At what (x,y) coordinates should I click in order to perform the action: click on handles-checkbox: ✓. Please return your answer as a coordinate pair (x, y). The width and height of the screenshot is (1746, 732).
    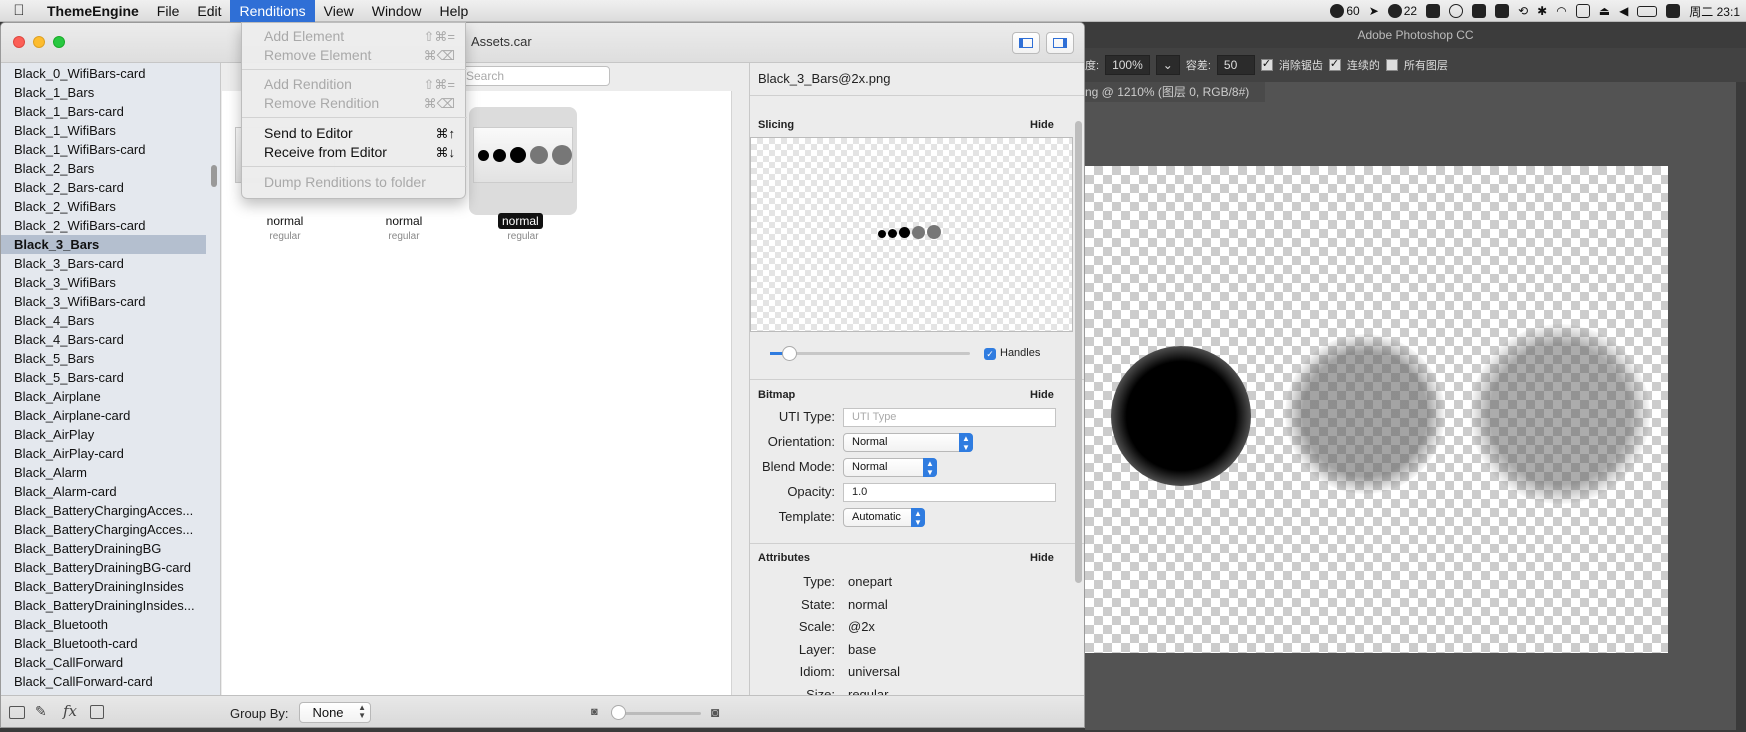
    Looking at the image, I should click on (990, 354).